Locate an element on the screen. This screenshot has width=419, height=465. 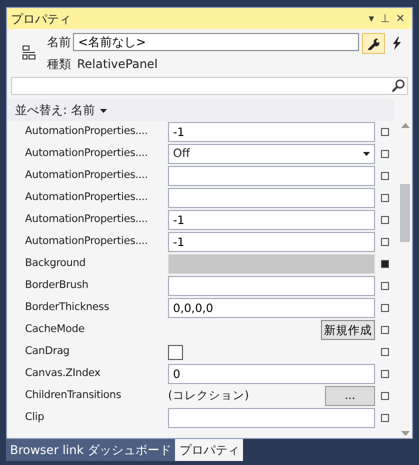
dropdown-value: Off is located at coordinates (181, 153).